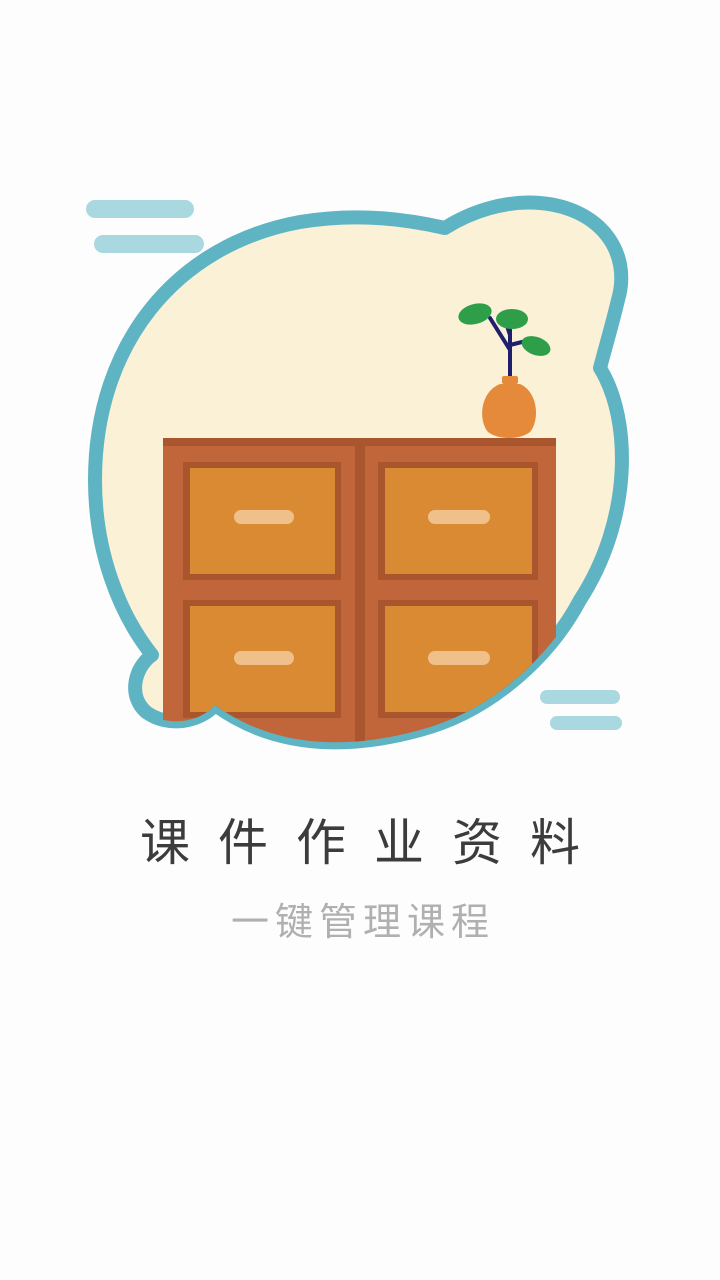 This screenshot has width=720, height=1280. I want to click on app-subtitle: 一键管理课程, so click(362, 922).